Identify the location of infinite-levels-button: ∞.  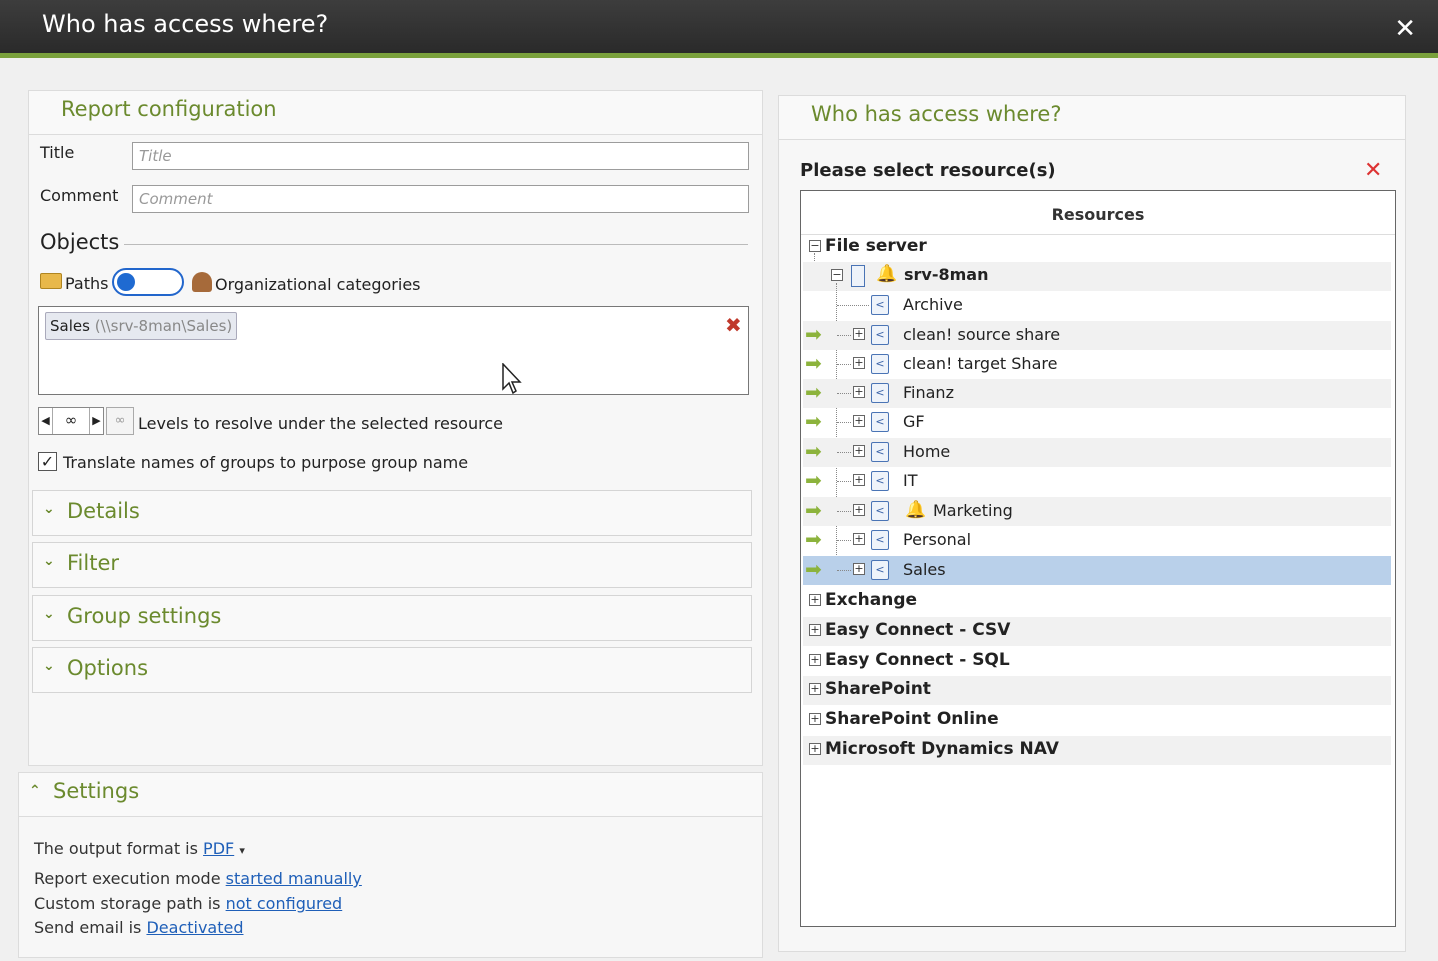
(120, 421).